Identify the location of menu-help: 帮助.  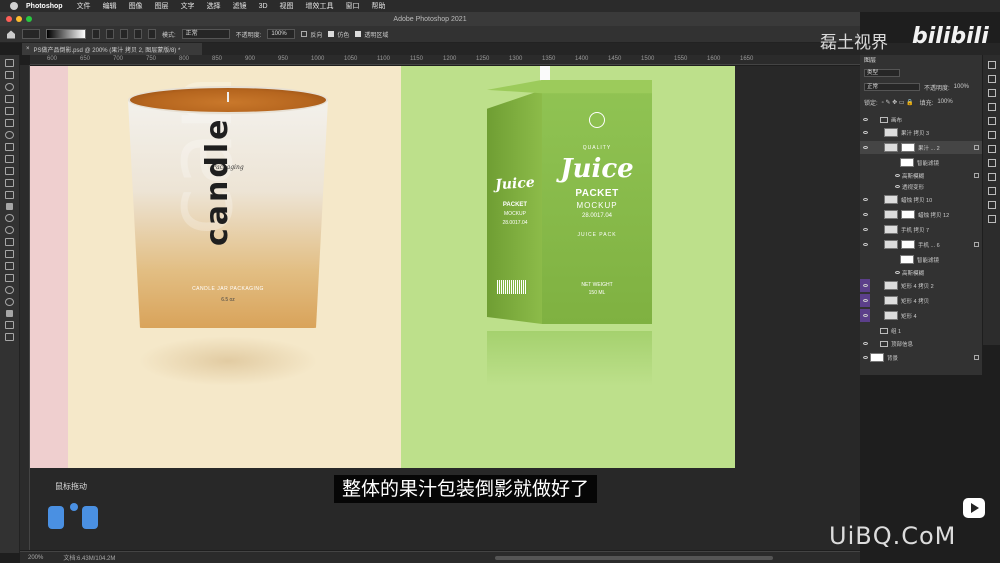
(379, 6).